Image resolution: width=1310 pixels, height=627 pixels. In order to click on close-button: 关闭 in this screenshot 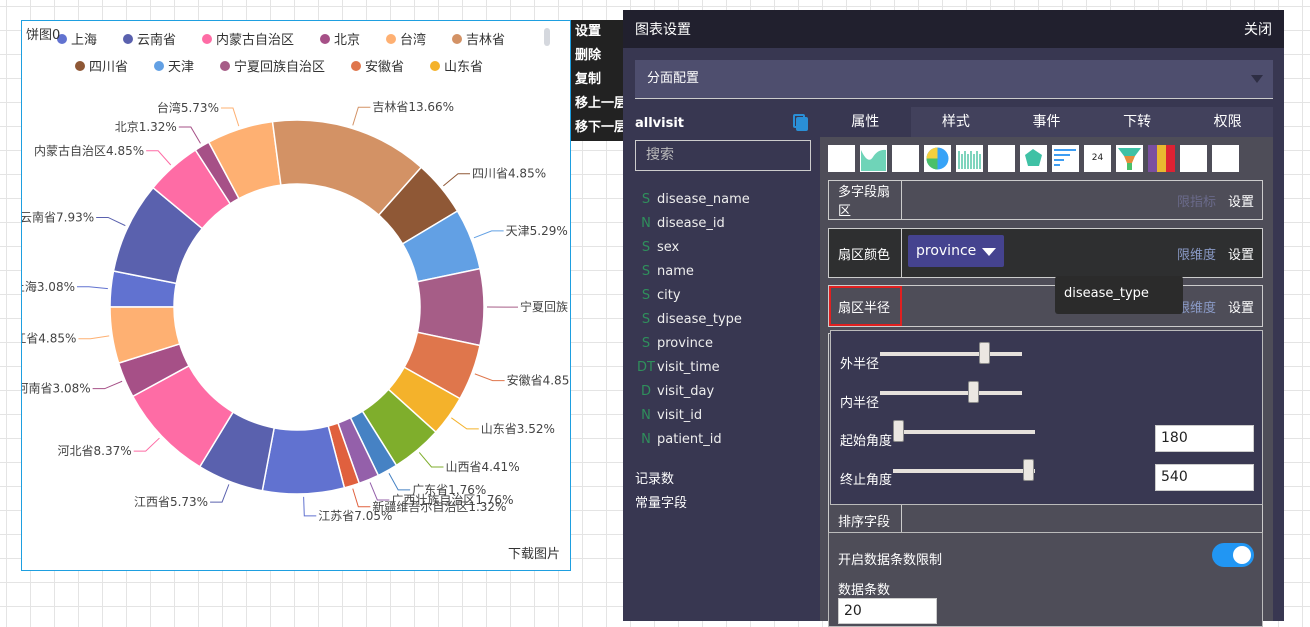, I will do `click(1258, 29)`.